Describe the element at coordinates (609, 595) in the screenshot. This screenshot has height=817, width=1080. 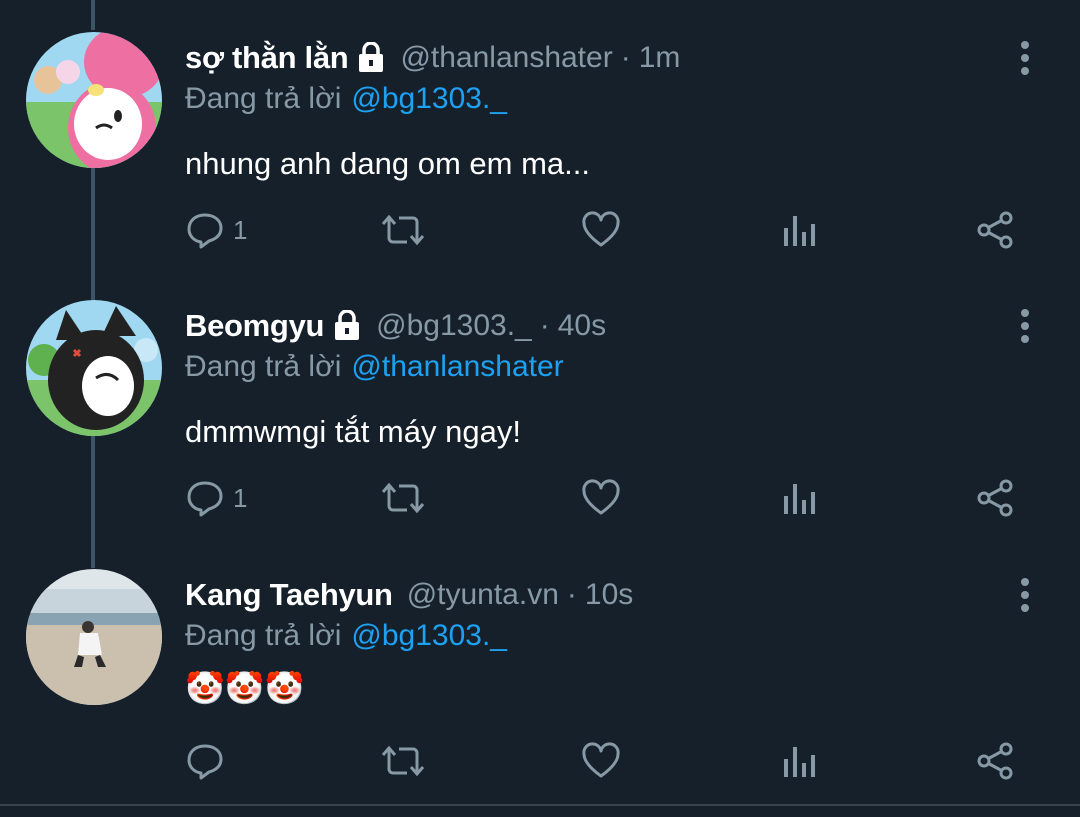
I see `tweet-timestamp: 10s` at that location.